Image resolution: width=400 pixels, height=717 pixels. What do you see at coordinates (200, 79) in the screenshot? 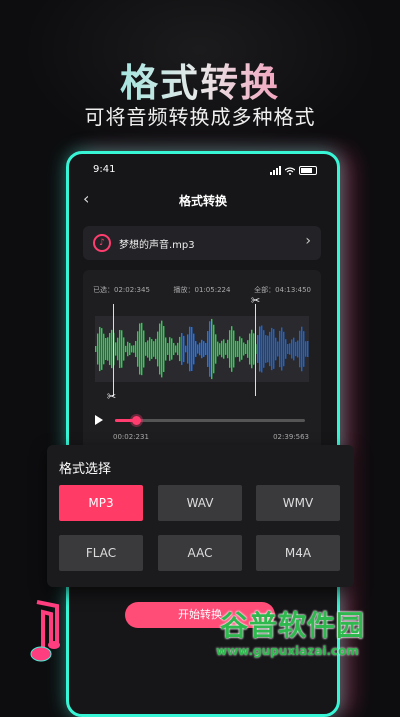
I see `hero-title: 格式转换` at bounding box center [200, 79].